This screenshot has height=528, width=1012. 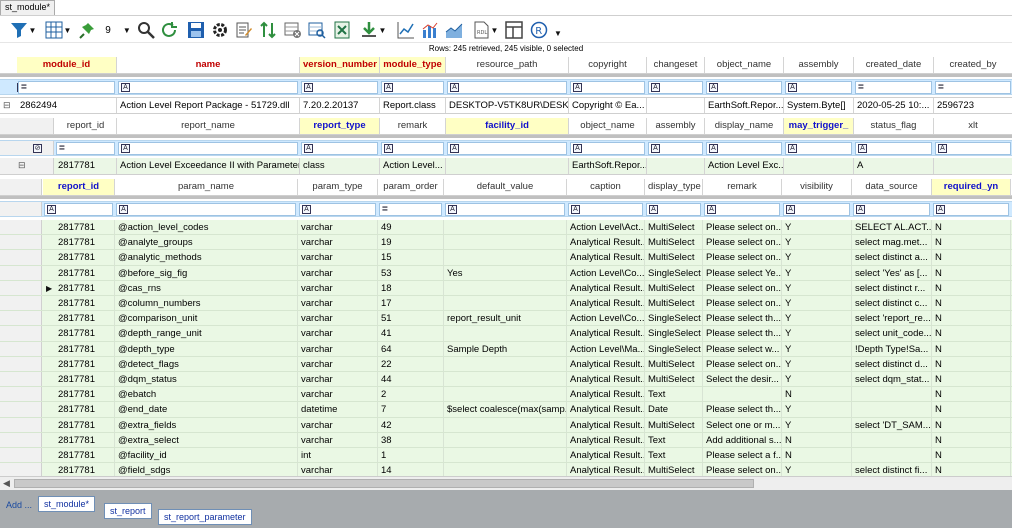 What do you see at coordinates (208, 126) in the screenshot?
I see `column-header-report-name: report_name` at bounding box center [208, 126].